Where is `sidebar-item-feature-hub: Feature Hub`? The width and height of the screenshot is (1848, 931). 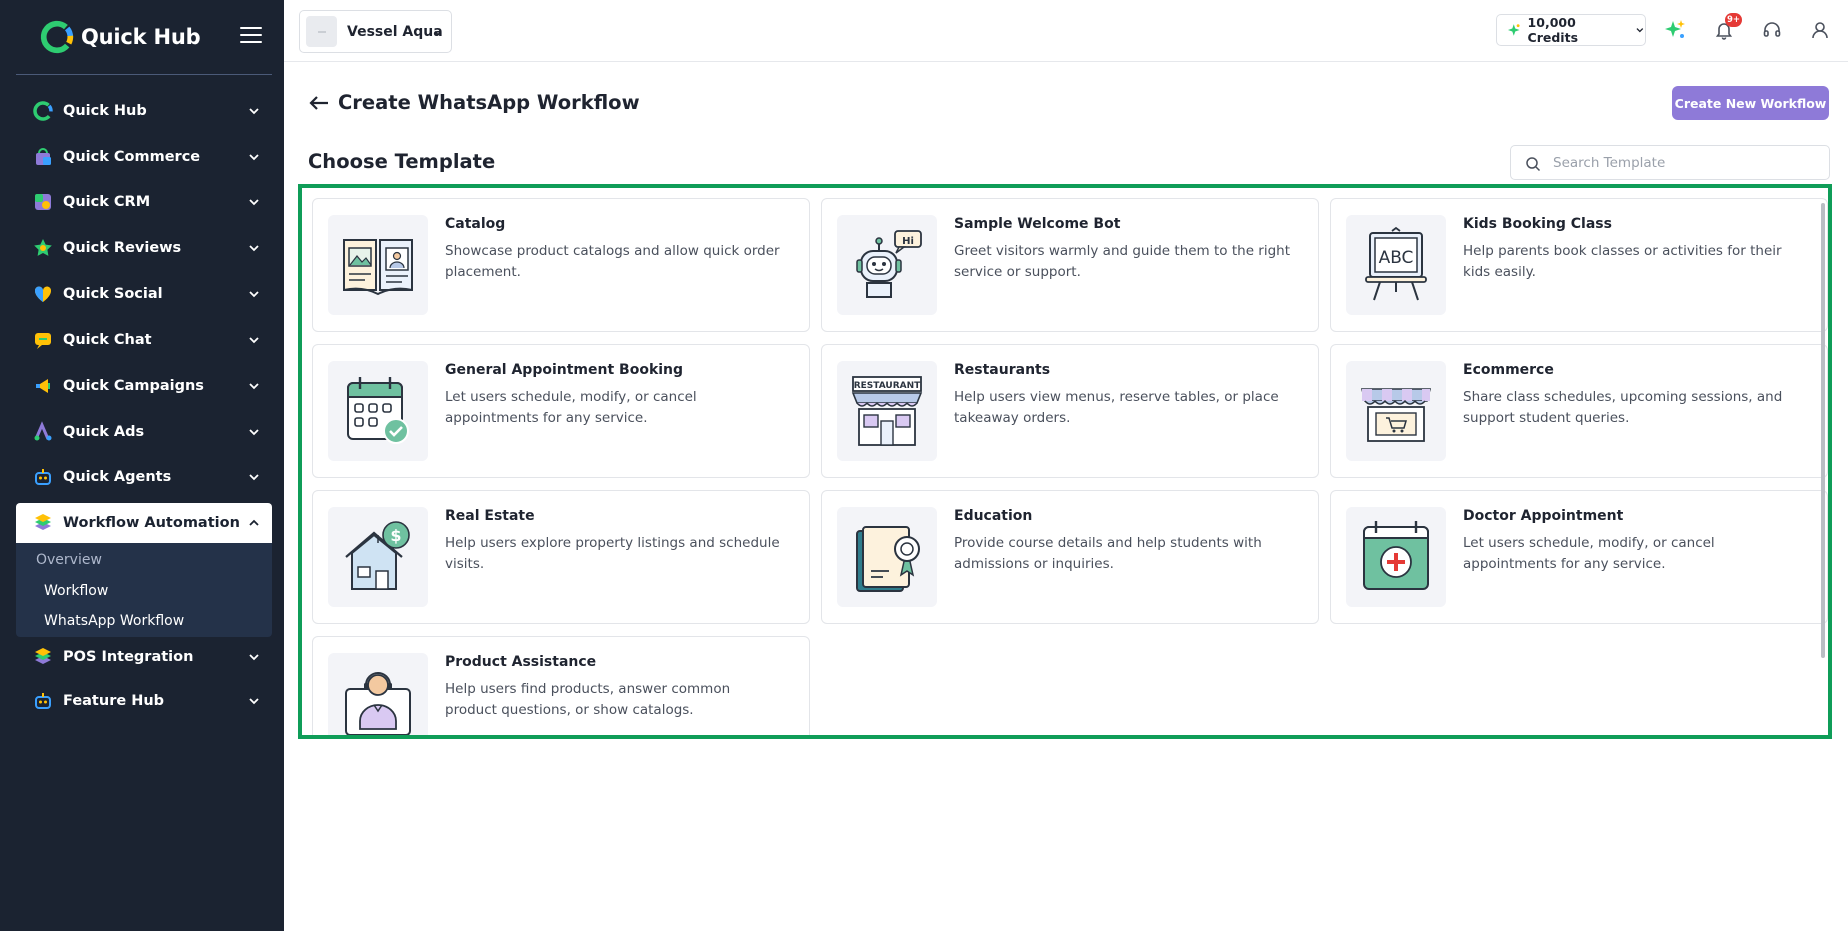
sidebar-item-feature-hub: Feature Hub is located at coordinates (144, 701).